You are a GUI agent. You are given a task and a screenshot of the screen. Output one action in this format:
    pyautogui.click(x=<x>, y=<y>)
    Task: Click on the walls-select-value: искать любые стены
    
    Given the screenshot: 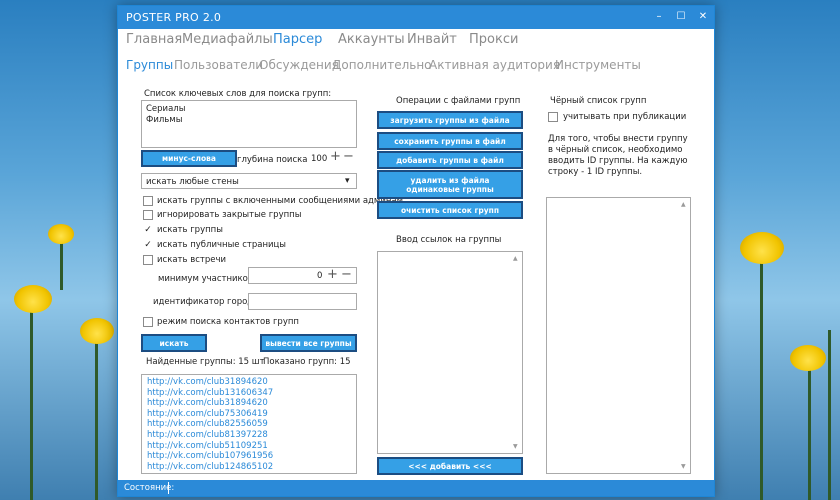 What is the action you would take?
    pyautogui.click(x=192, y=182)
    